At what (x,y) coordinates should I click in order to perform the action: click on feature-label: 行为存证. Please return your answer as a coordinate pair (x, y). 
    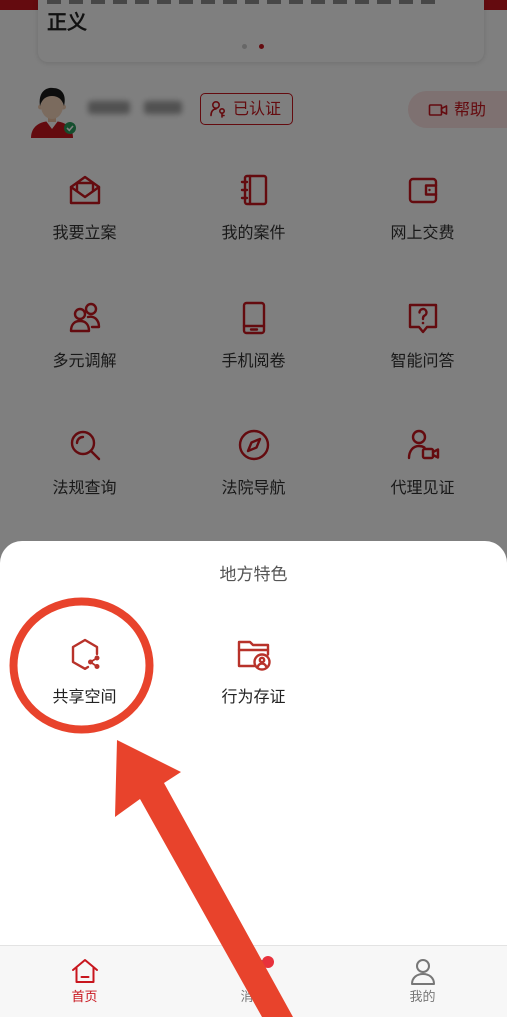
    Looking at the image, I should click on (253, 696).